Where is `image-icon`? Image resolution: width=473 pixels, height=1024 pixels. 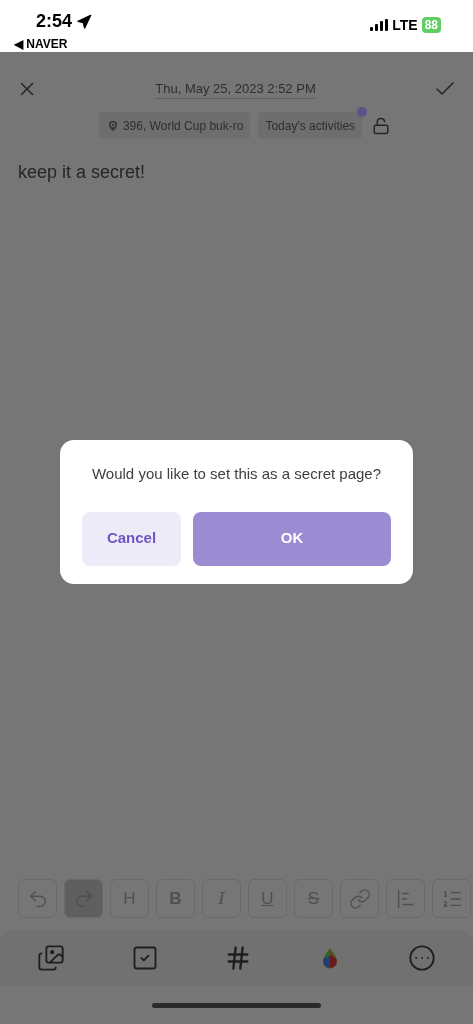 image-icon is located at coordinates (50, 958).